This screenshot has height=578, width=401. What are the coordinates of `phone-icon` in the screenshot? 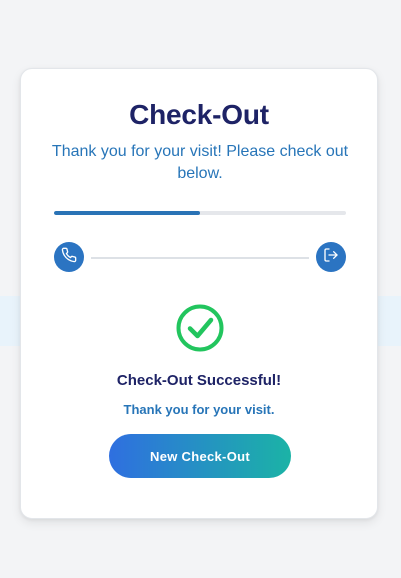 It's located at (69, 257).